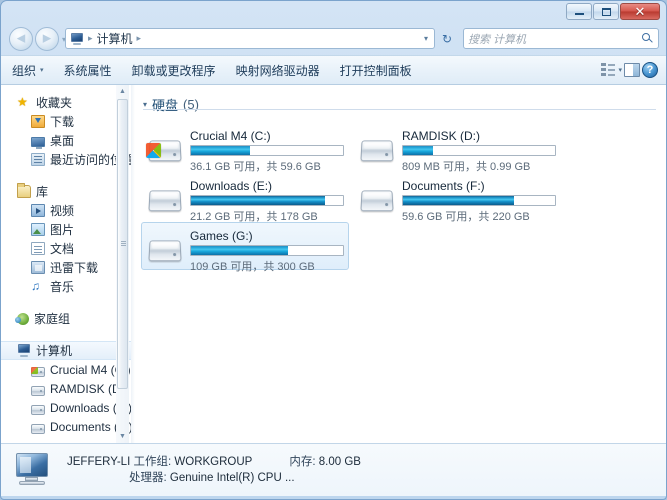  I want to click on nav-buttons: ◀ ▶ ▾, so click(37, 39).